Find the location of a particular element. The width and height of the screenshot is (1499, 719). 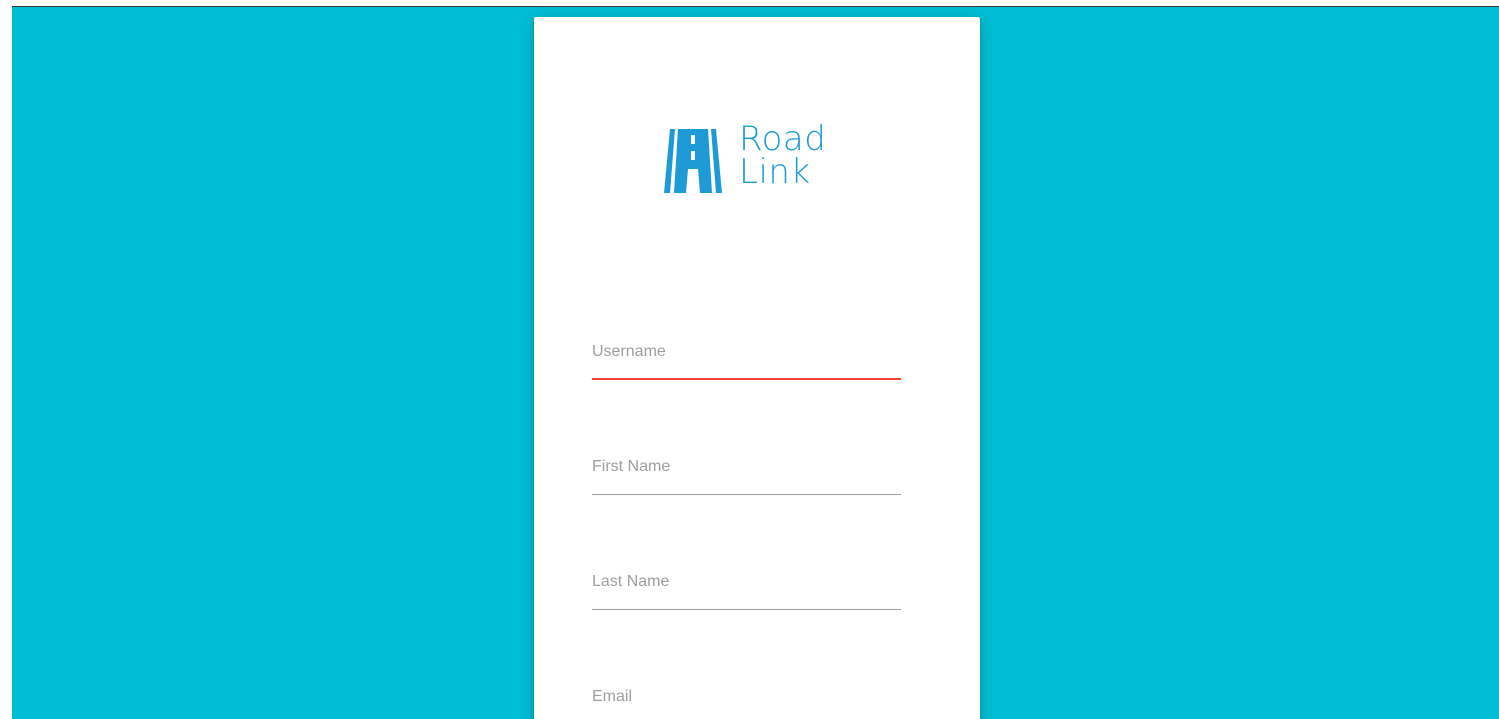

brand-name: Road Link is located at coordinates (782, 157).